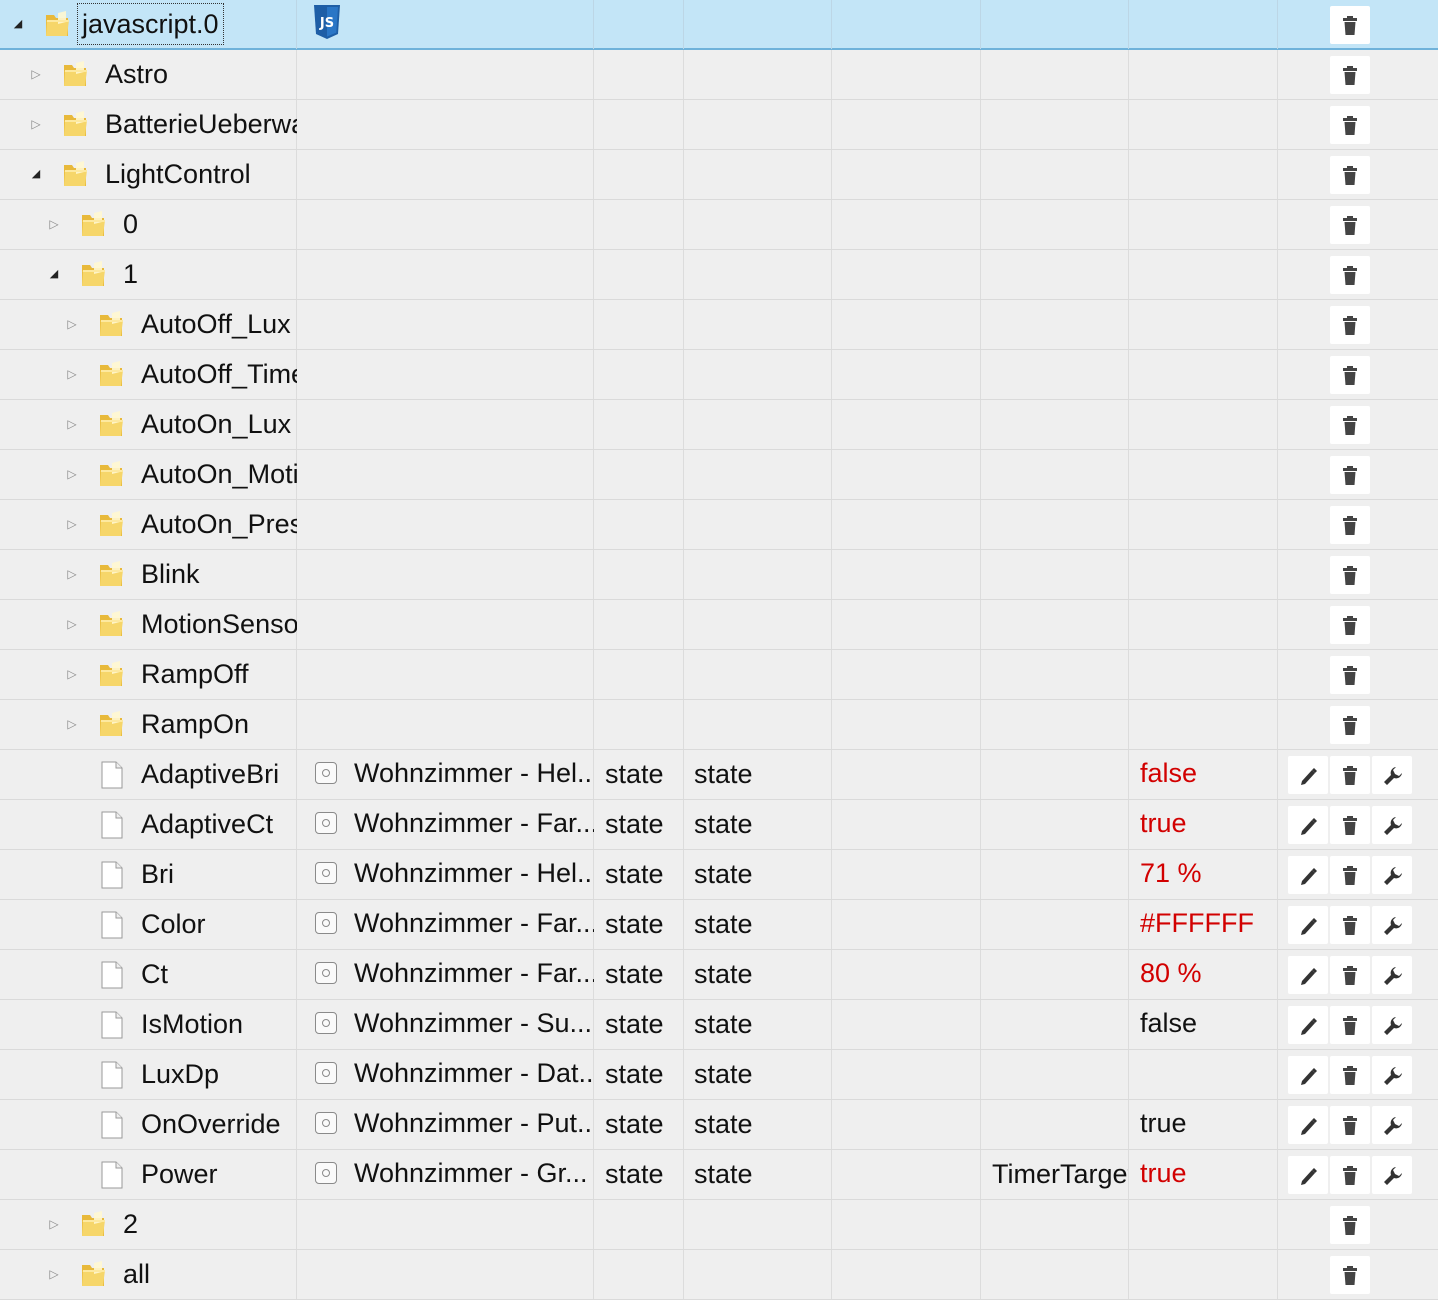  Describe the element at coordinates (719, 325) in the screenshot. I see `folder-row: ▷ AutoOff_Lux` at that location.